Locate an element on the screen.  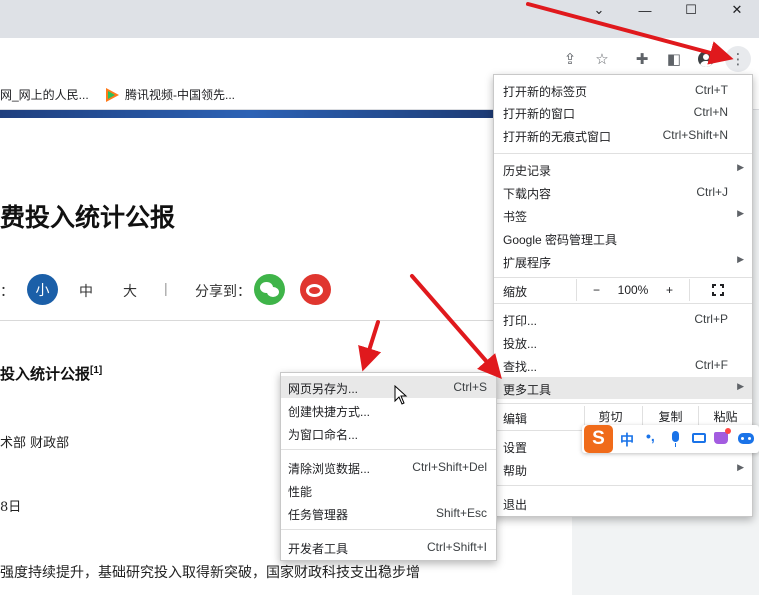
menu-label: 帮助 is located at coordinates (515, 471).